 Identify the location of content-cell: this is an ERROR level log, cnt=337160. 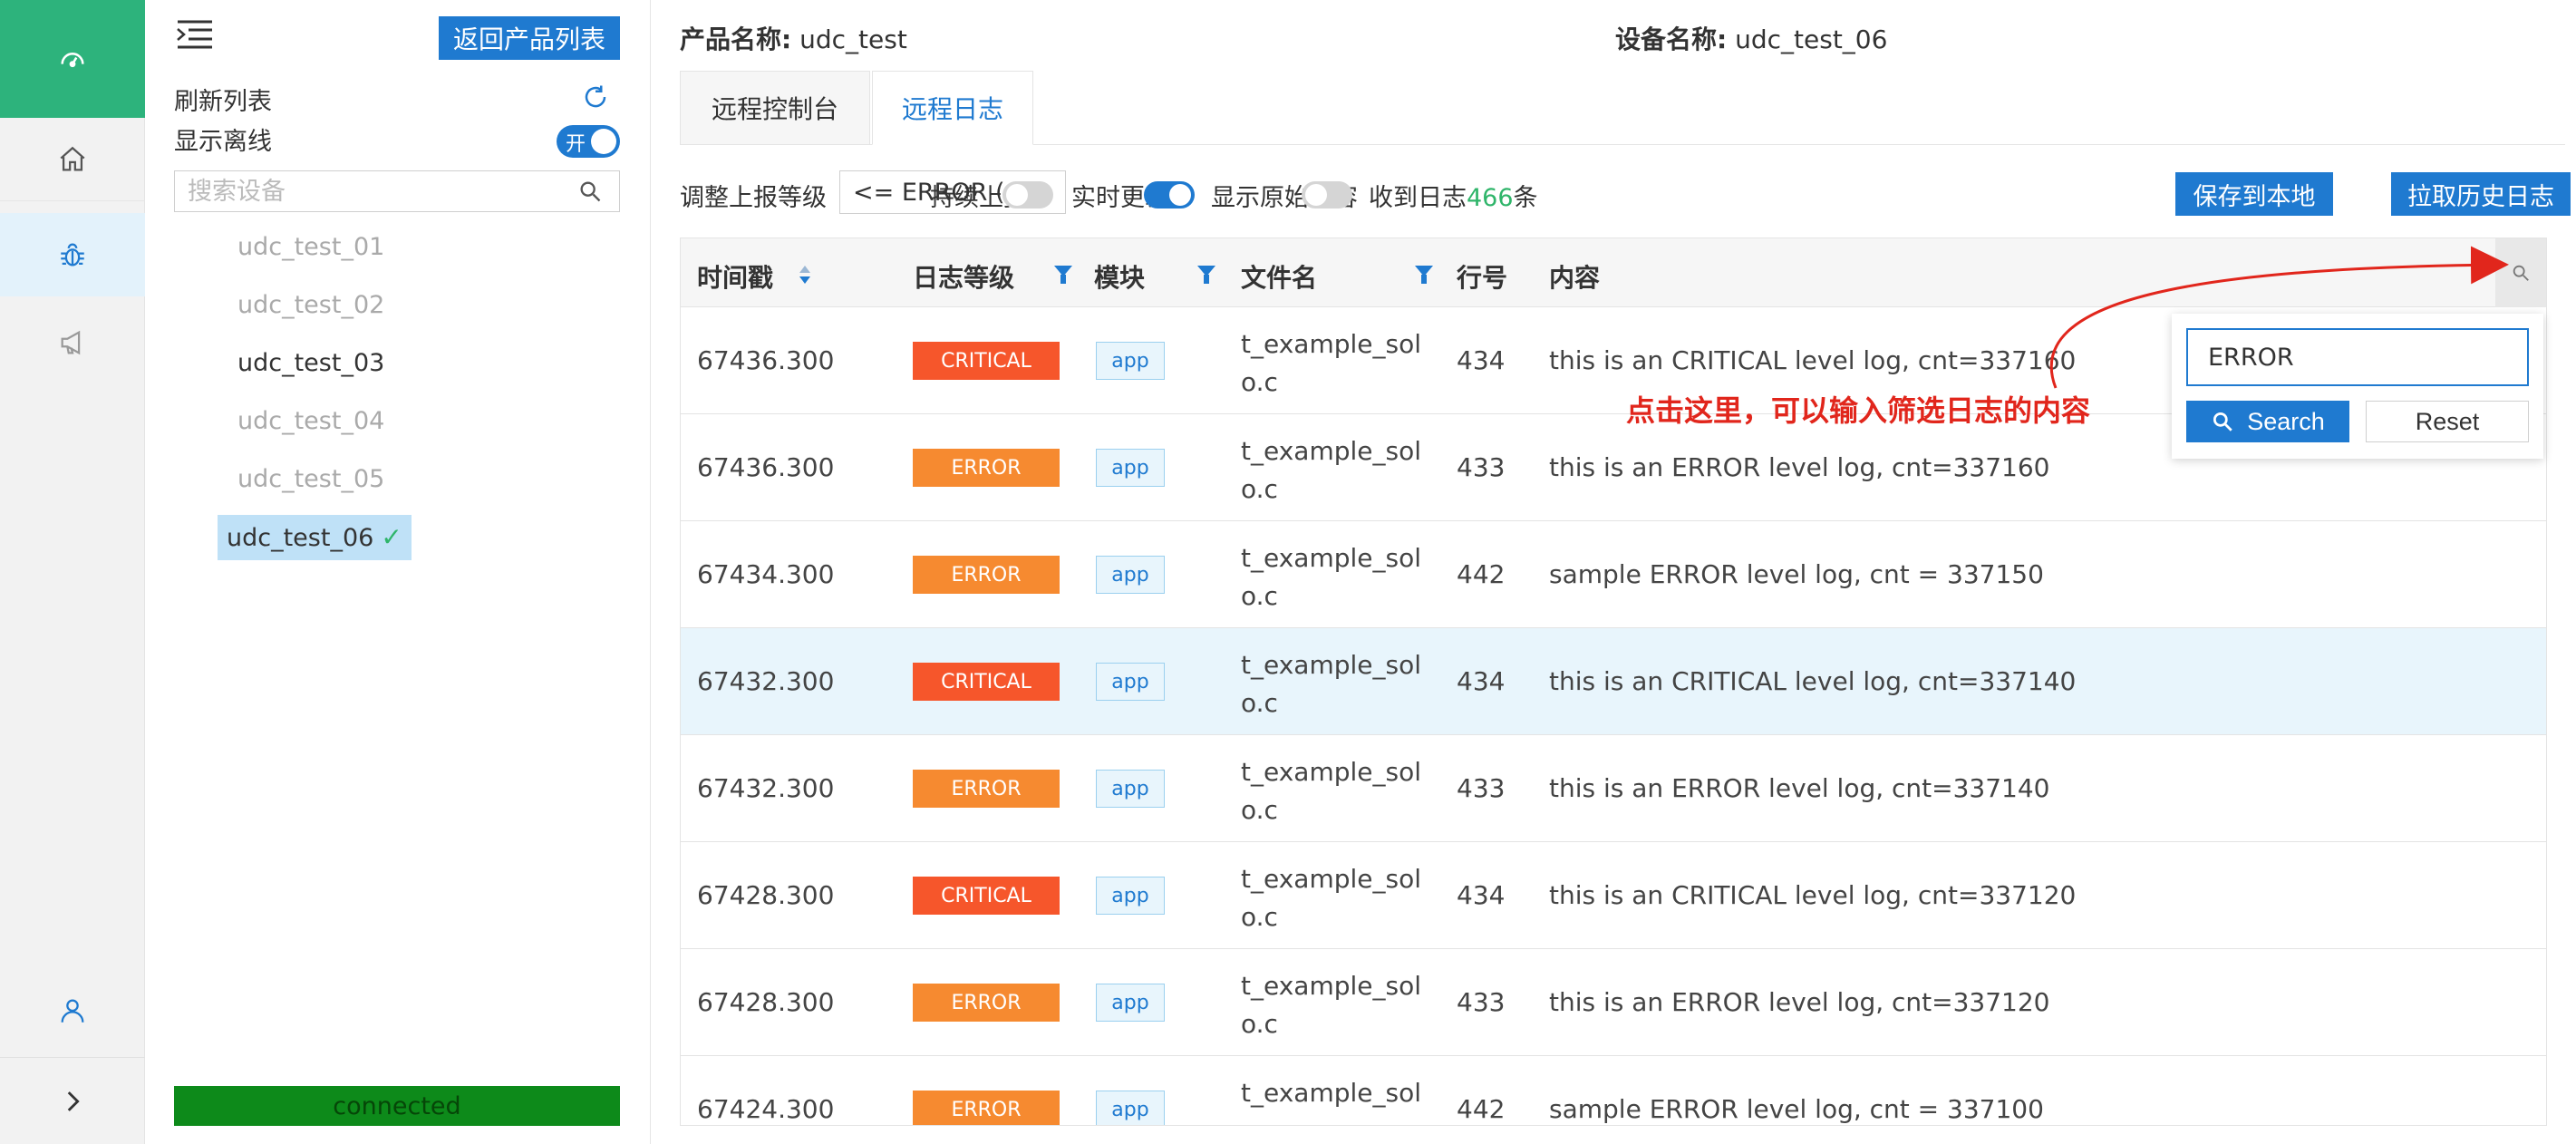
(1799, 467).